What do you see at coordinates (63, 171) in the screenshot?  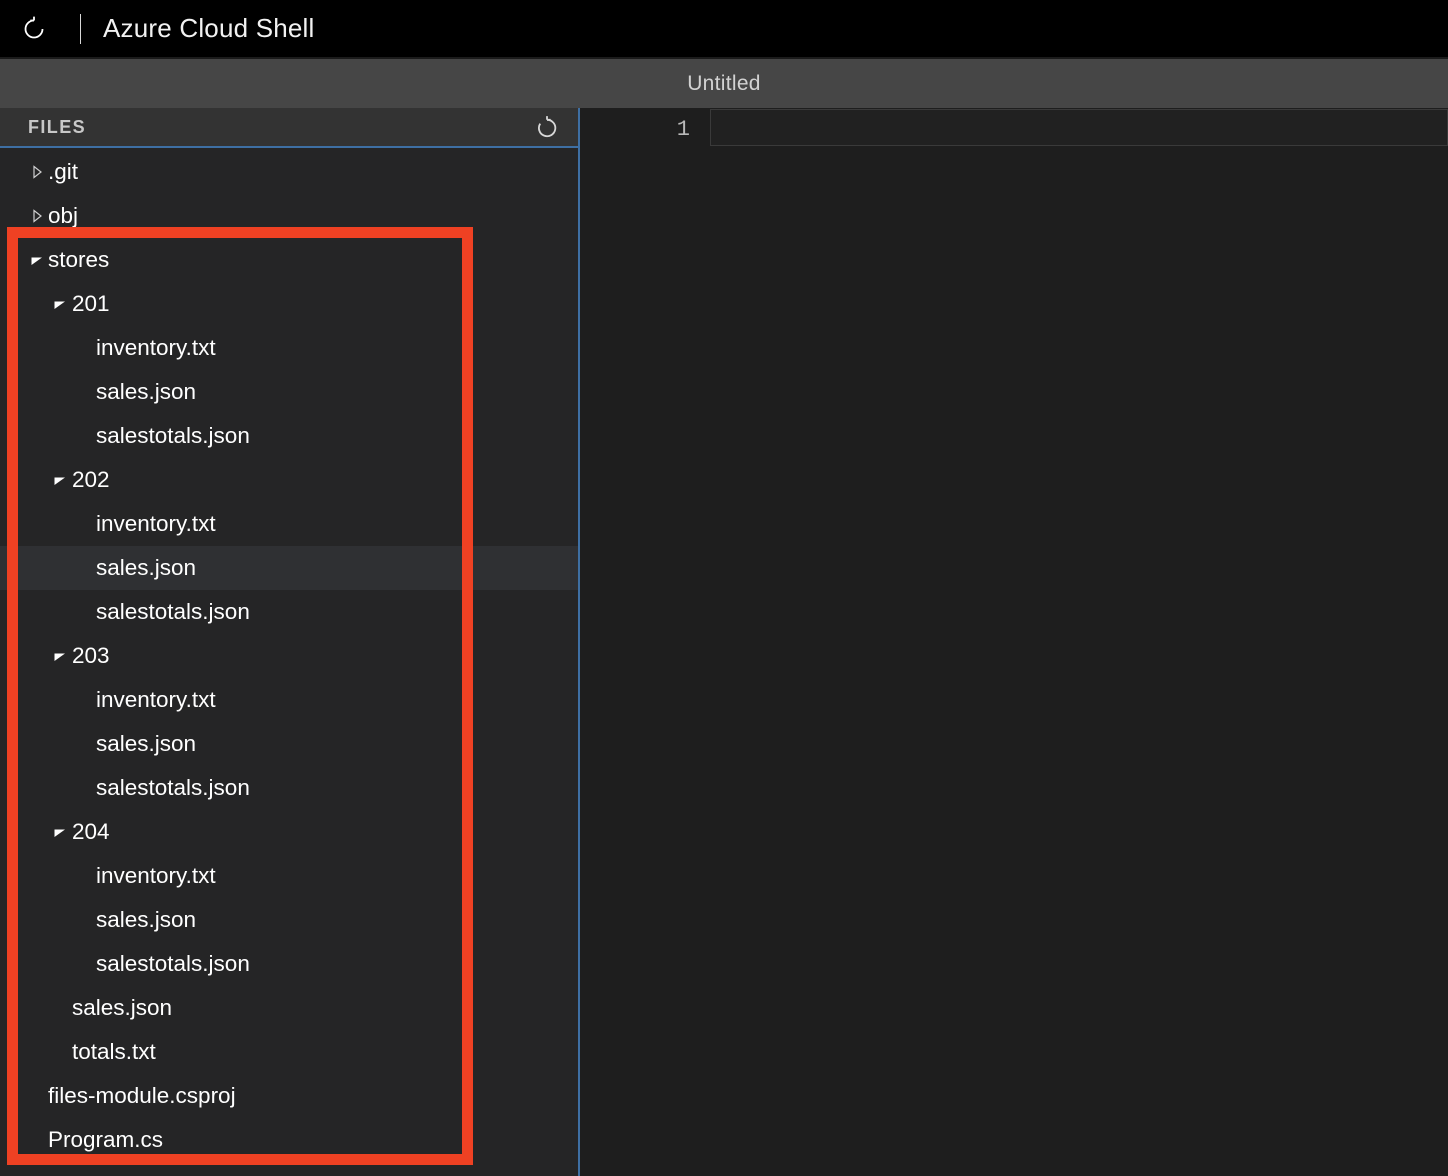 I see `tree-item-label: .git` at bounding box center [63, 171].